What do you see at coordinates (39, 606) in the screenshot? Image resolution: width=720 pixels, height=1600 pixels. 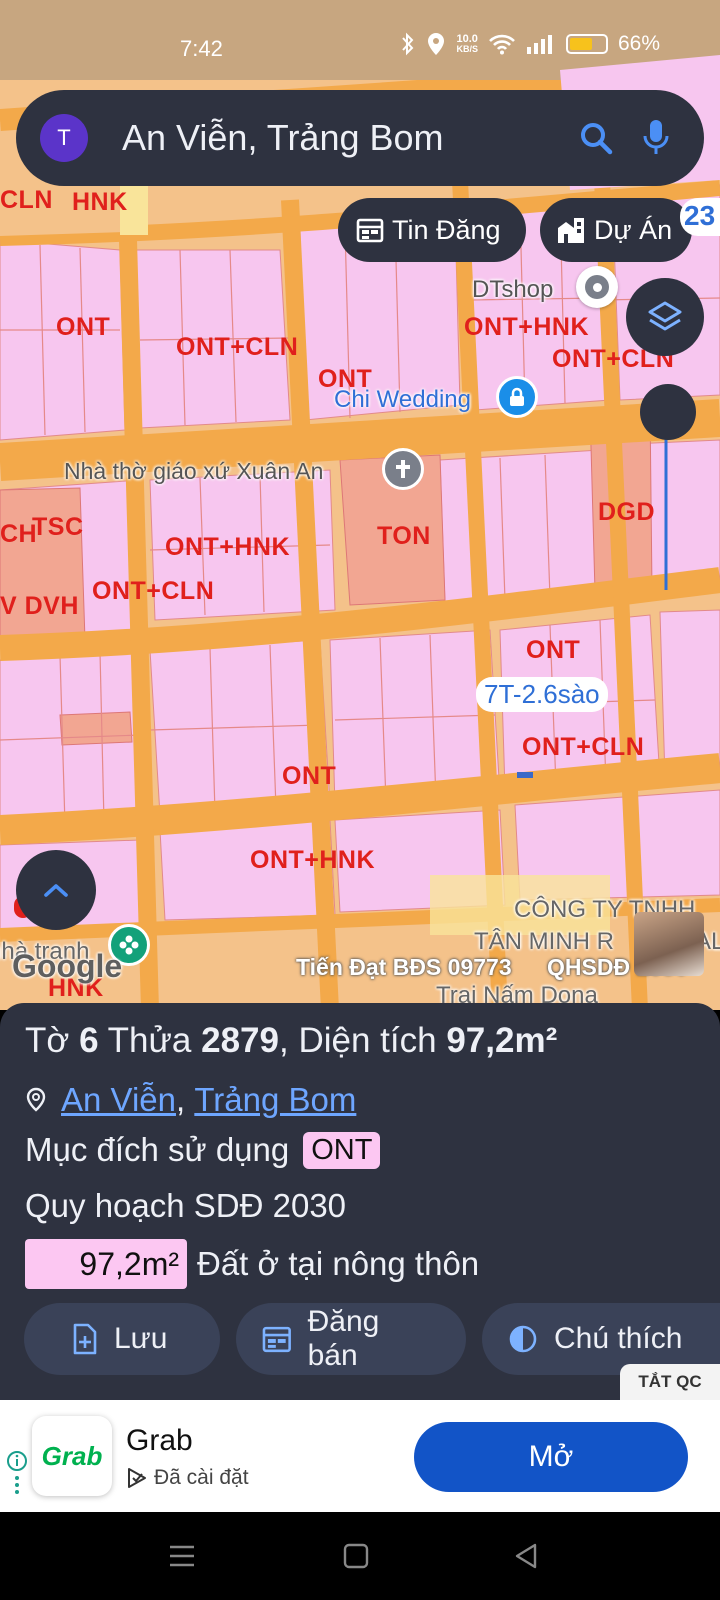 I see `zone-label: V DVH` at bounding box center [39, 606].